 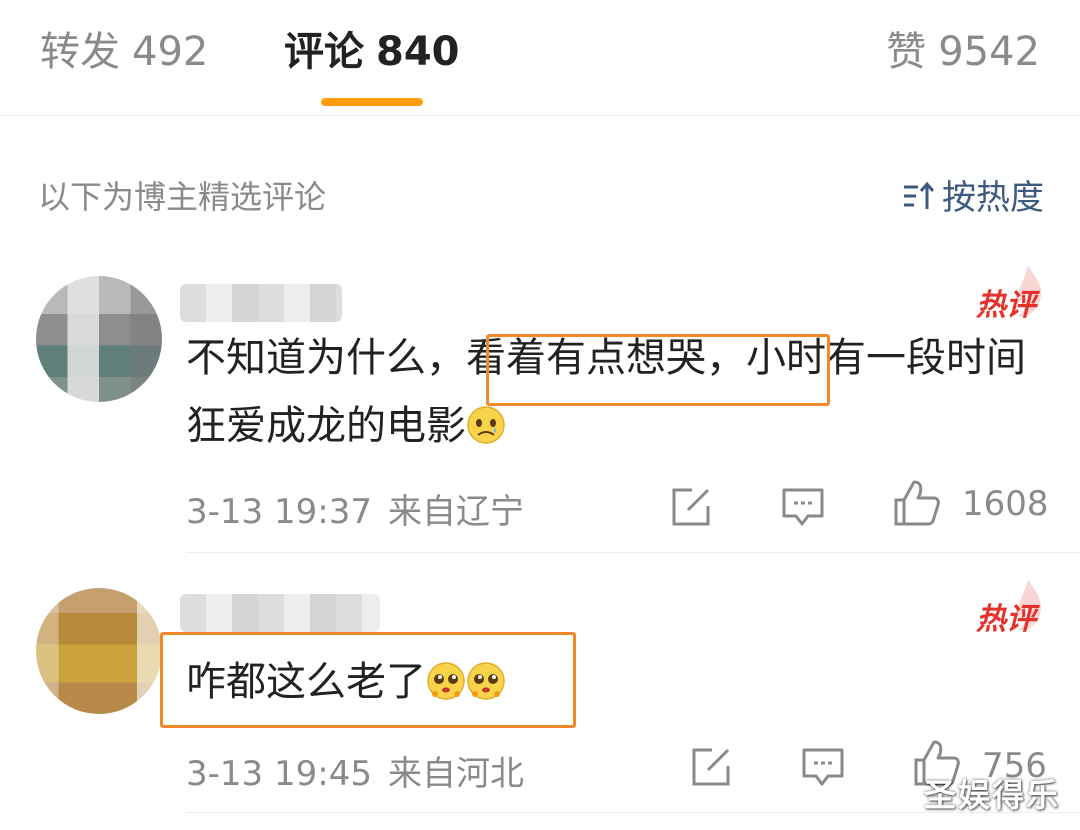 What do you see at coordinates (540, 192) in the screenshot?
I see `section-header: 以下为博主精选评论 按热度` at bounding box center [540, 192].